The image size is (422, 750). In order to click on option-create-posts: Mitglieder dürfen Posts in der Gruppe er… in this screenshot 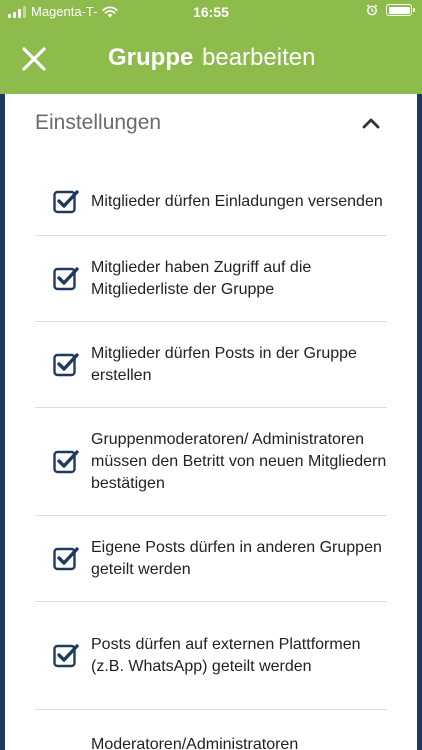, I will do `click(211, 365)`.